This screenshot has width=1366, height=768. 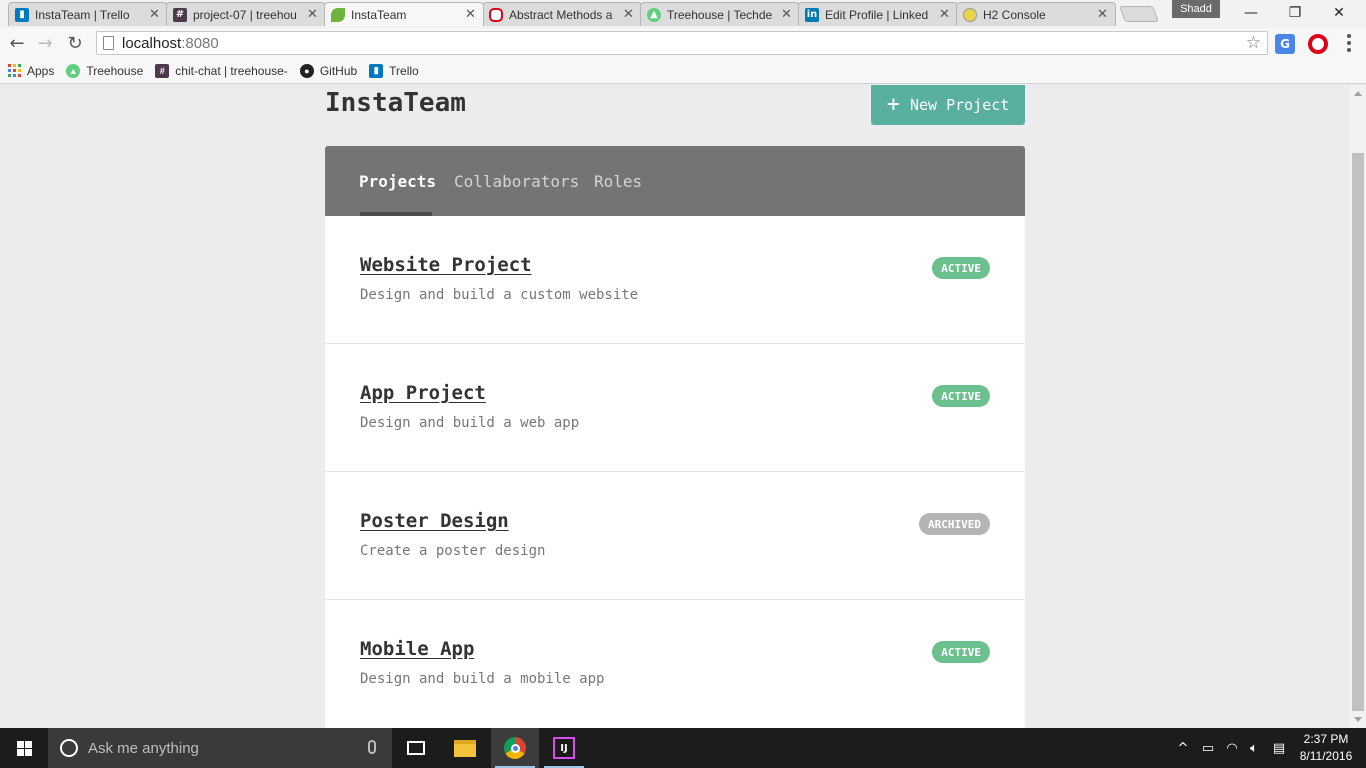 What do you see at coordinates (143, 748) in the screenshot?
I see `search-placeholder: Ask me anything` at bounding box center [143, 748].